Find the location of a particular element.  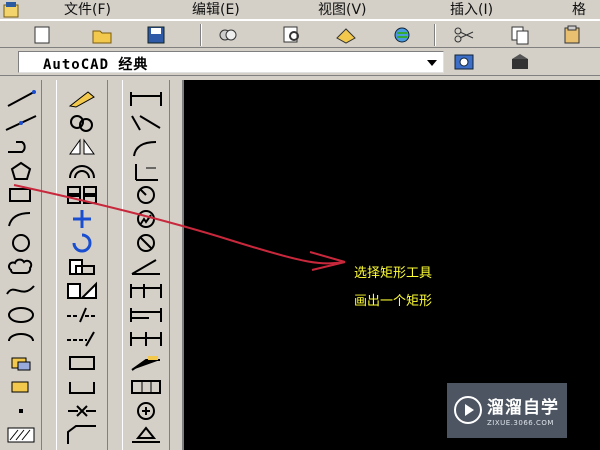

circle-icon is located at coordinates (20, 243).